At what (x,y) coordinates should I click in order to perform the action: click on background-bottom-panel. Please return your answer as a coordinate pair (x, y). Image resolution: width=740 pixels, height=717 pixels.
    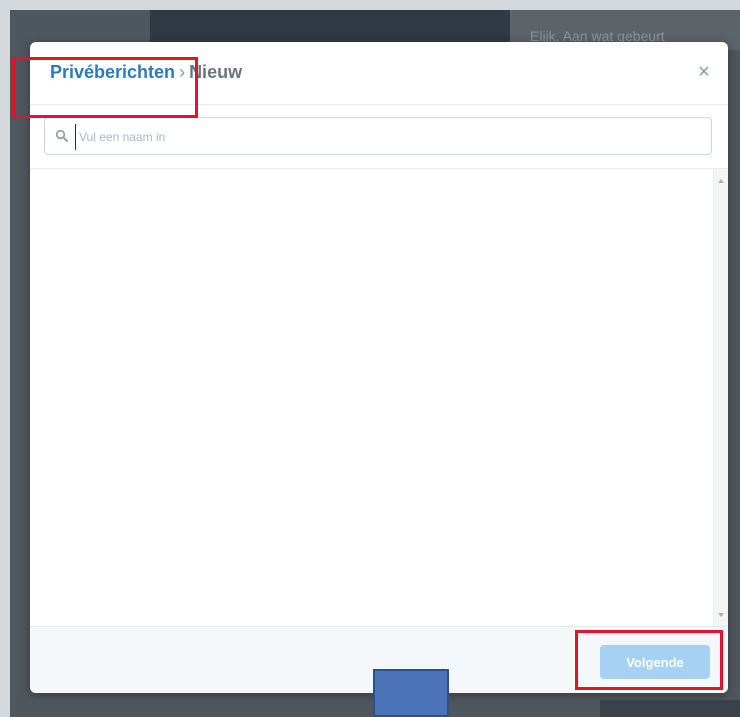
    Looking at the image, I should click on (670, 708).